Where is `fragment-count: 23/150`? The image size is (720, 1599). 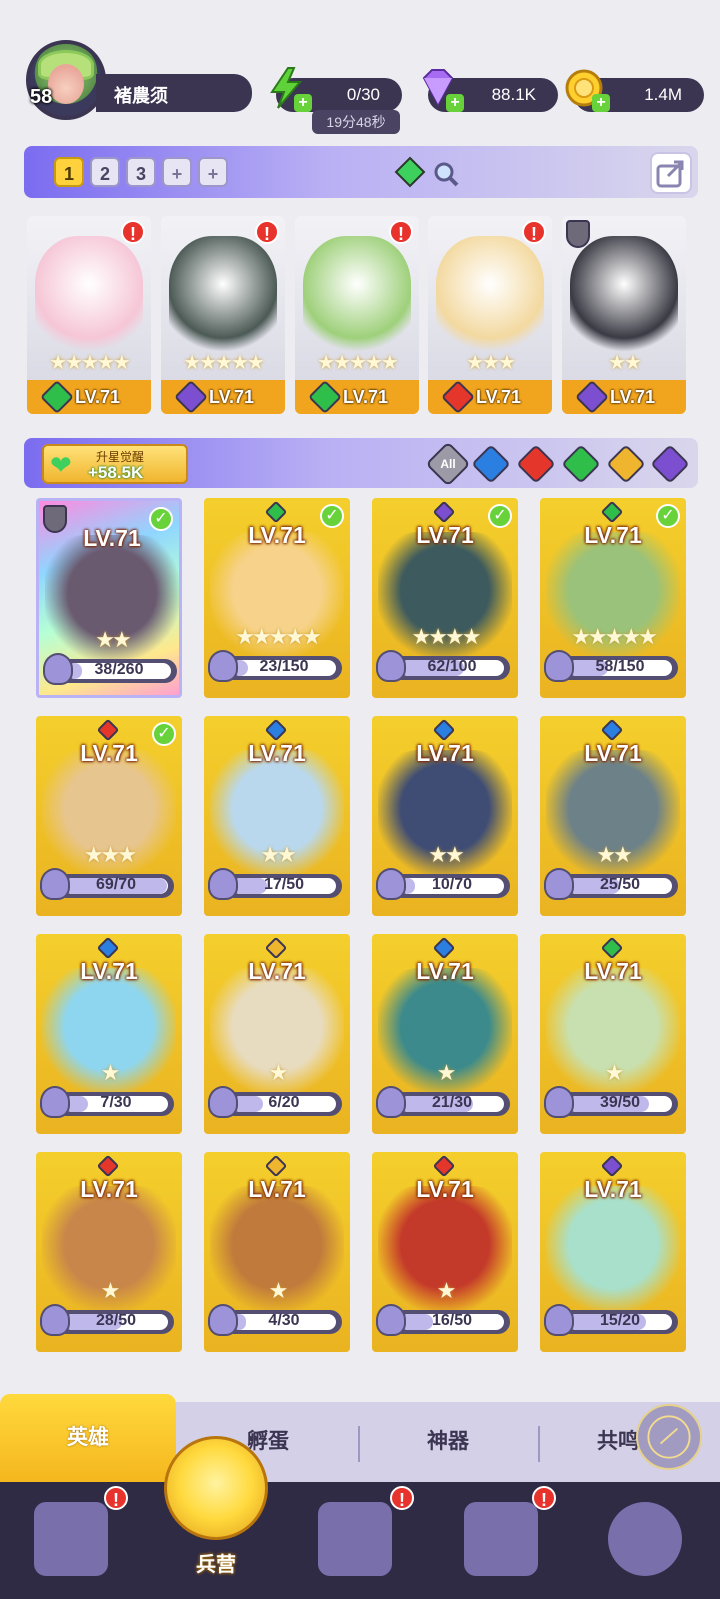
fragment-count: 23/150 is located at coordinates (284, 666).